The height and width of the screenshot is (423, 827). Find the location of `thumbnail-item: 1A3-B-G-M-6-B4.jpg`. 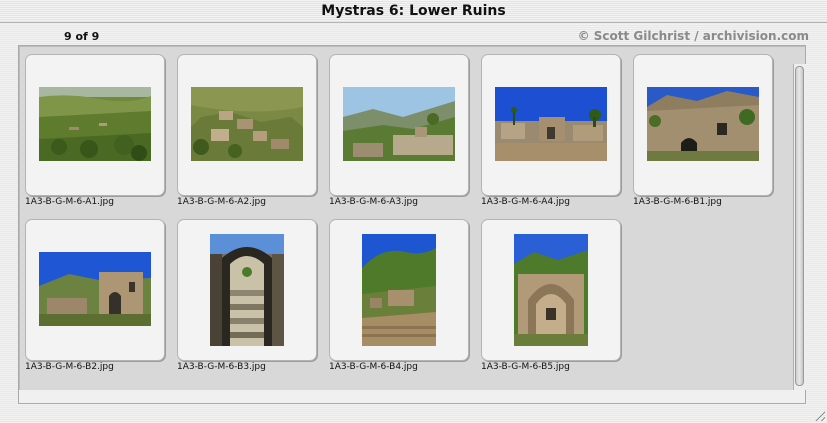

thumbnail-item: 1A3-B-G-M-6-B4.jpg is located at coordinates (399, 299).